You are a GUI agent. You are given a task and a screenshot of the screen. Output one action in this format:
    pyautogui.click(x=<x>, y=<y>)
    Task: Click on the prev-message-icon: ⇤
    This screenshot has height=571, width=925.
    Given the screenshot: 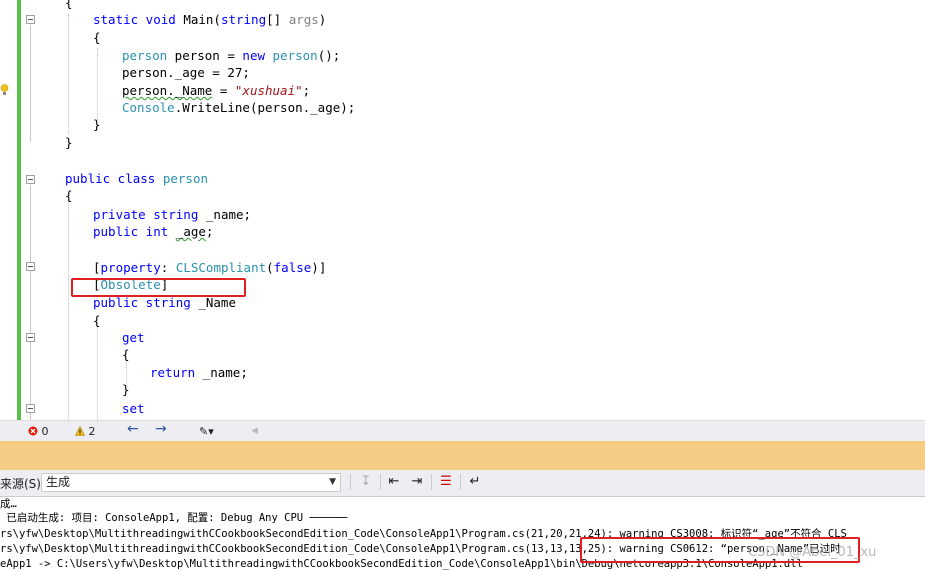 What is the action you would take?
    pyautogui.click(x=394, y=482)
    